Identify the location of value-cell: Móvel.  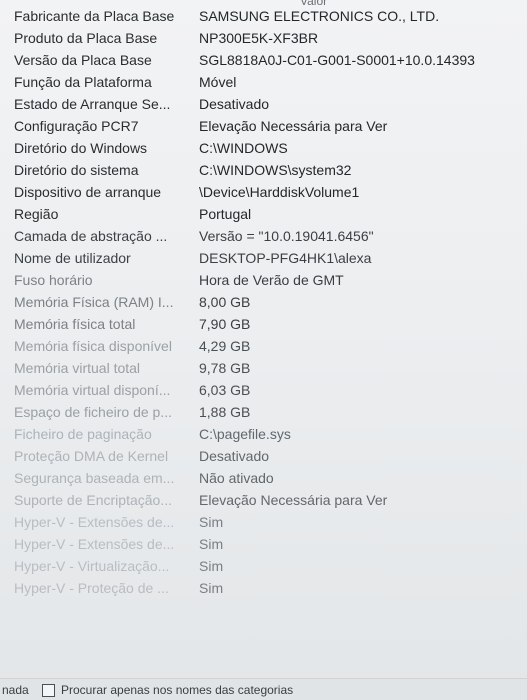
(218, 82).